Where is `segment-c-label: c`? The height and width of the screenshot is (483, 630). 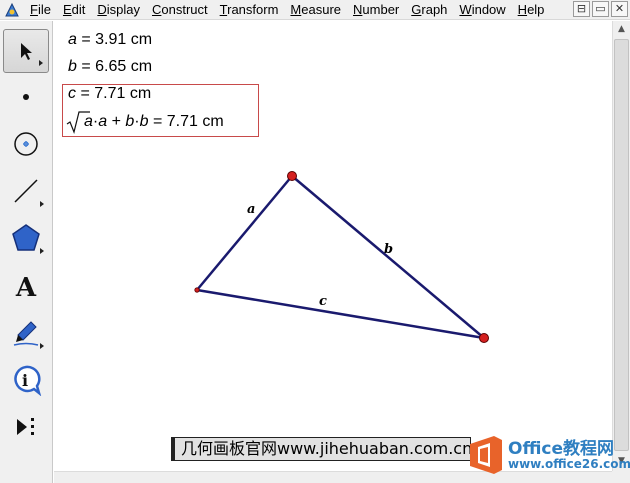 segment-c-label: c is located at coordinates (323, 301).